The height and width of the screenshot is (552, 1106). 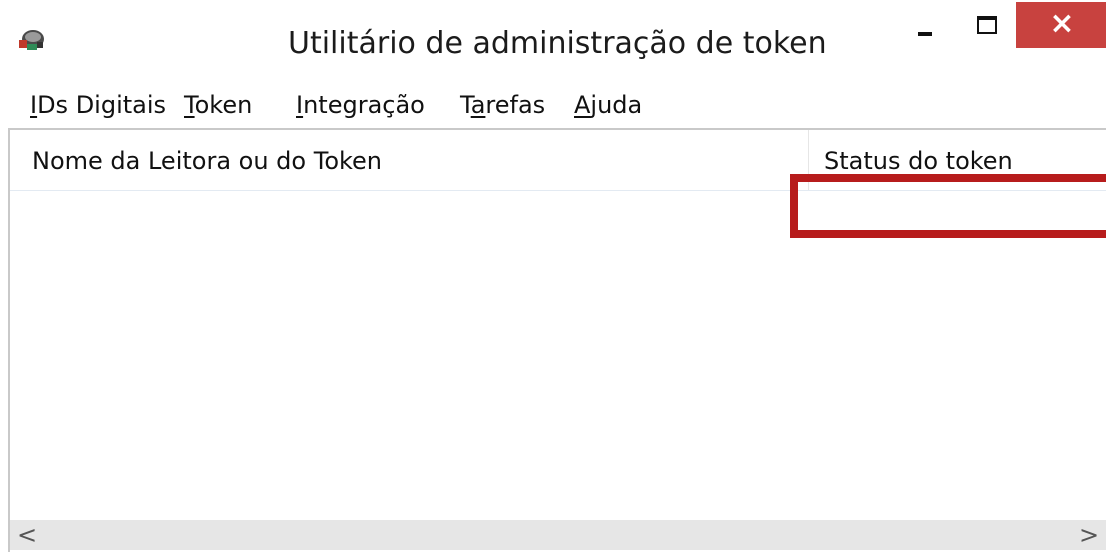 What do you see at coordinates (616, 105) in the screenshot?
I see `menu-label-part: juda` at bounding box center [616, 105].